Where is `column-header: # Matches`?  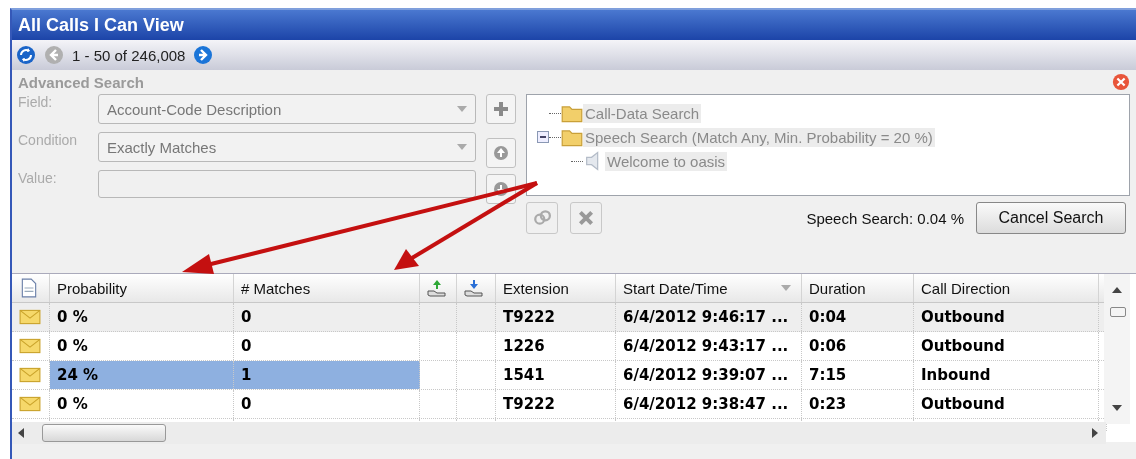 column-header: # Matches is located at coordinates (327, 288).